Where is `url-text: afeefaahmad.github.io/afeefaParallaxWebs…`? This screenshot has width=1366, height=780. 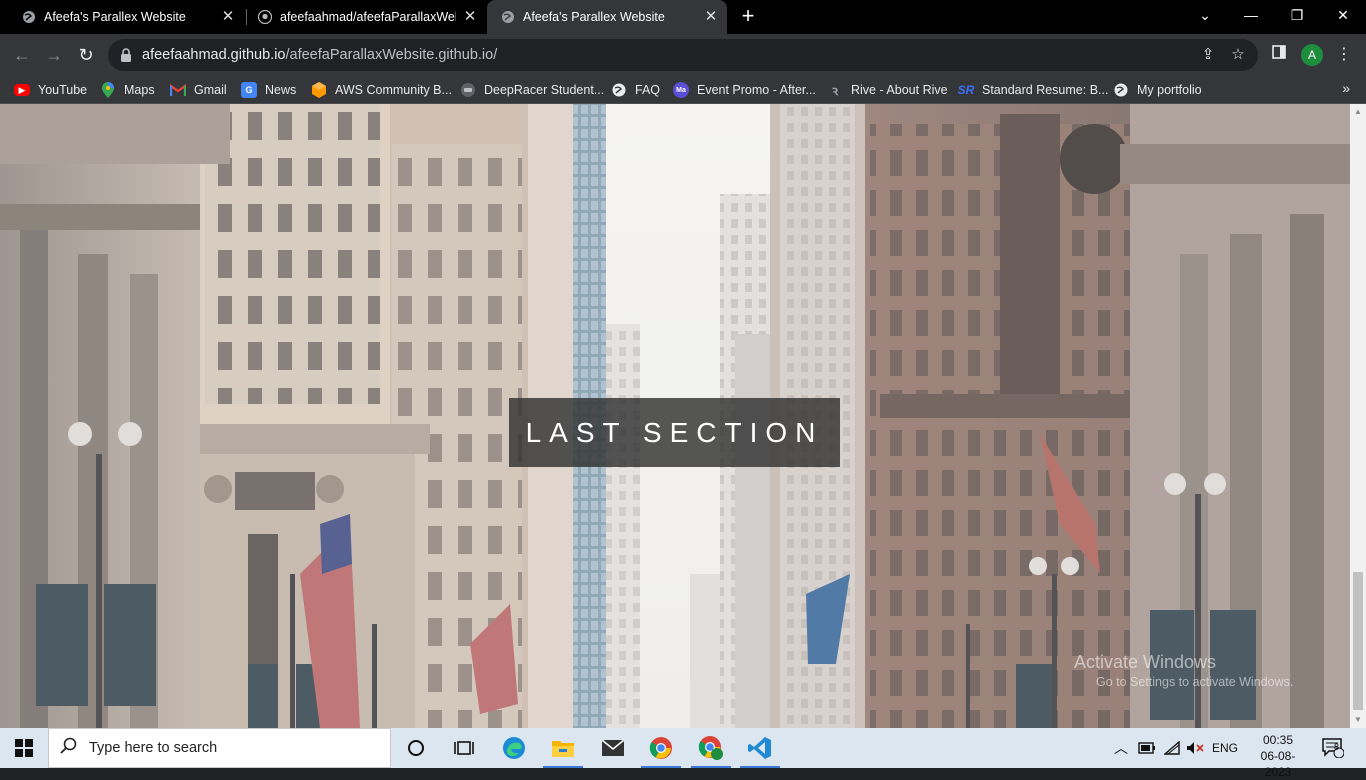 url-text: afeefaahmad.github.io/afeefaParallaxWebs… is located at coordinates (319, 55).